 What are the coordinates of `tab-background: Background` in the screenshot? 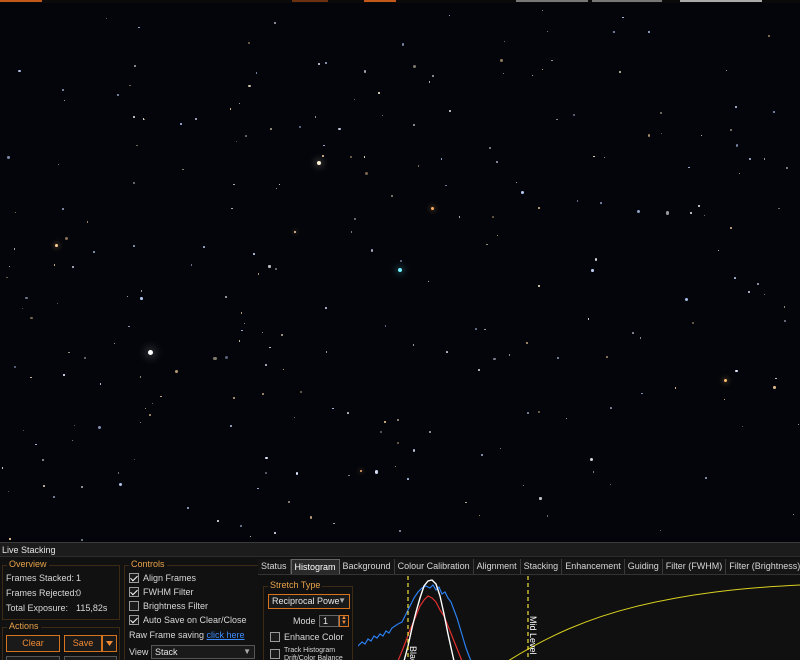 It's located at (367, 566).